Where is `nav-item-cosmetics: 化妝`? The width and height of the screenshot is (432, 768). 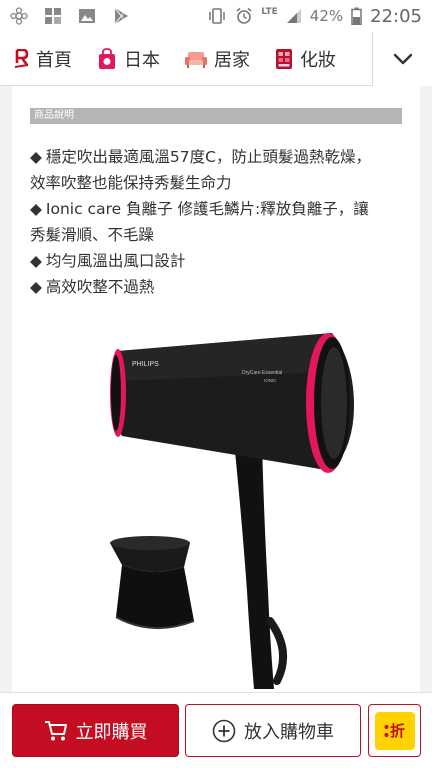 nav-item-cosmetics: 化妝 is located at coordinates (305, 59).